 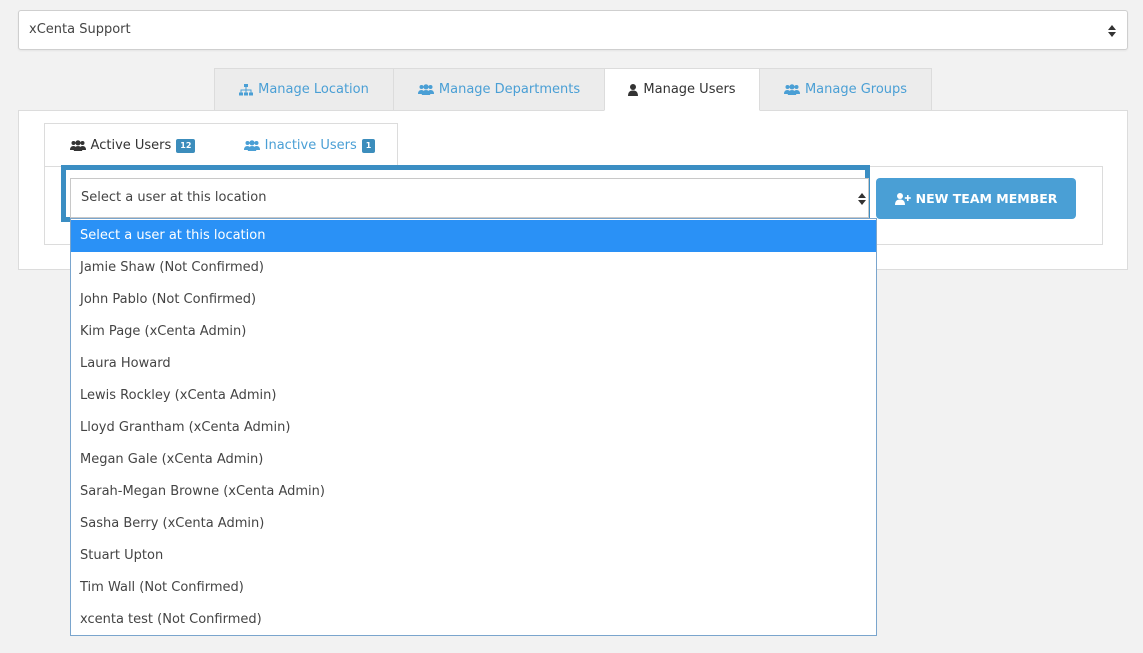 What do you see at coordinates (473, 236) in the screenshot?
I see `dropdown-option: Select a user at this location` at bounding box center [473, 236].